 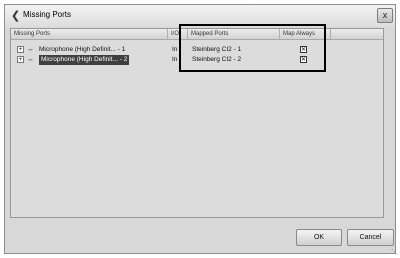 What do you see at coordinates (319, 237) in the screenshot?
I see `ok-button: OK` at bounding box center [319, 237].